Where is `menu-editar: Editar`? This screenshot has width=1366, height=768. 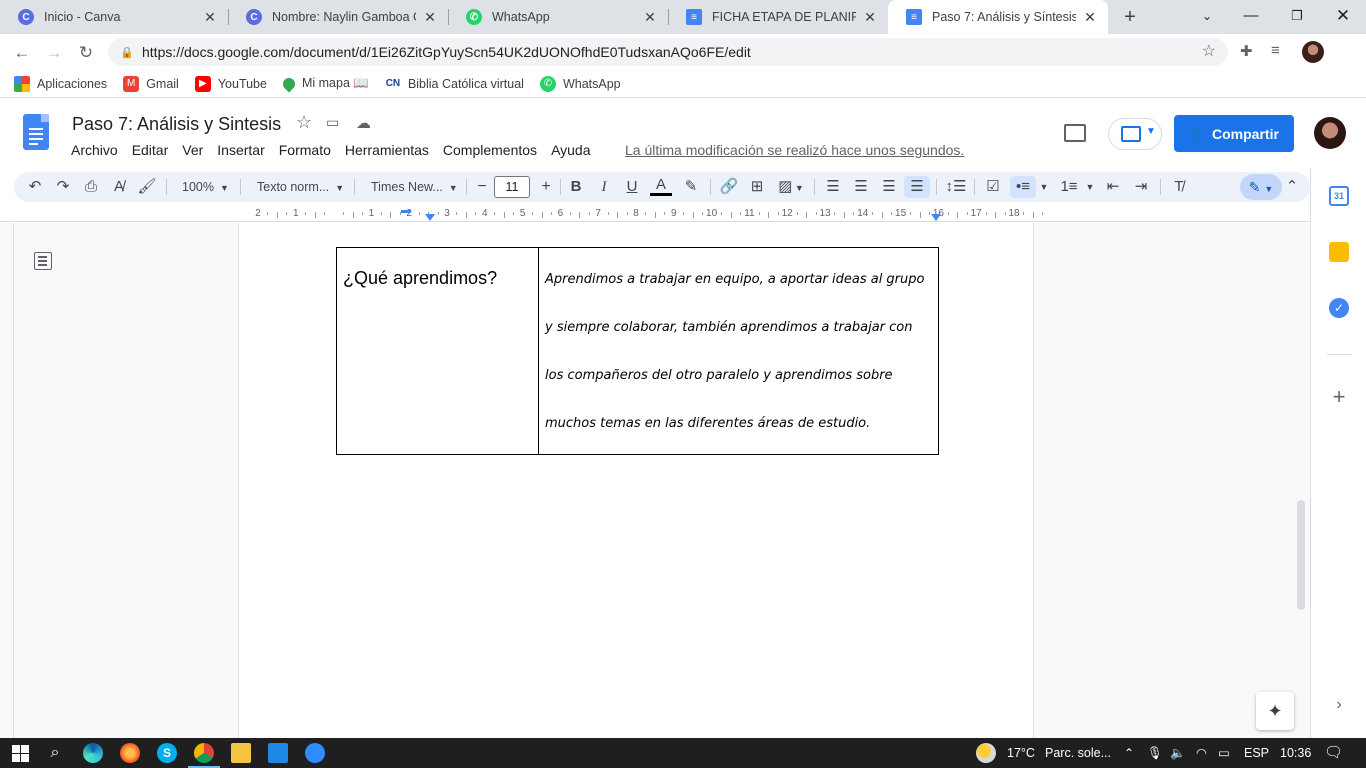 menu-editar: Editar is located at coordinates (150, 150).